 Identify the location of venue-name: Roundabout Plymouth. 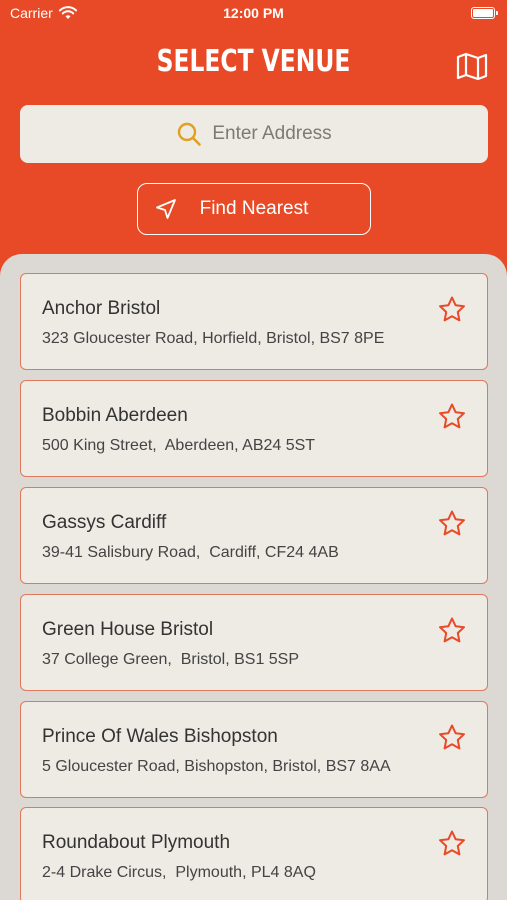
(136, 842).